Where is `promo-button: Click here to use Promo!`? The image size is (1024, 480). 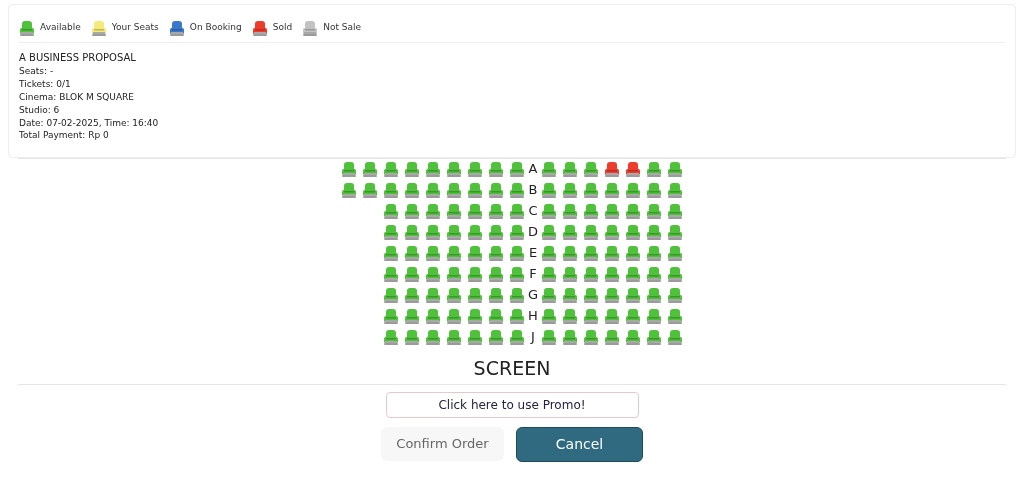
promo-button: Click here to use Promo! is located at coordinates (512, 404).